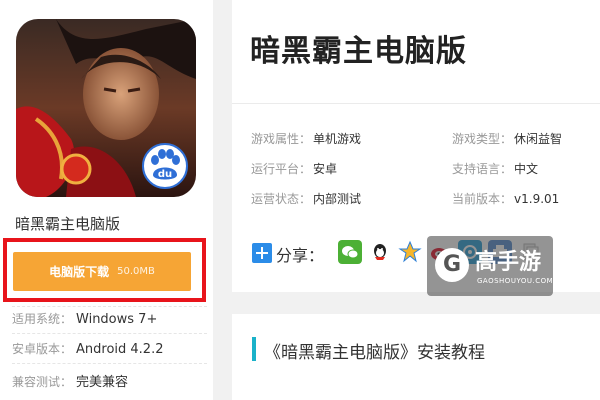 This screenshot has height=400, width=600. What do you see at coordinates (120, 349) in the screenshot?
I see `spec-value: Android 4.2.2` at bounding box center [120, 349].